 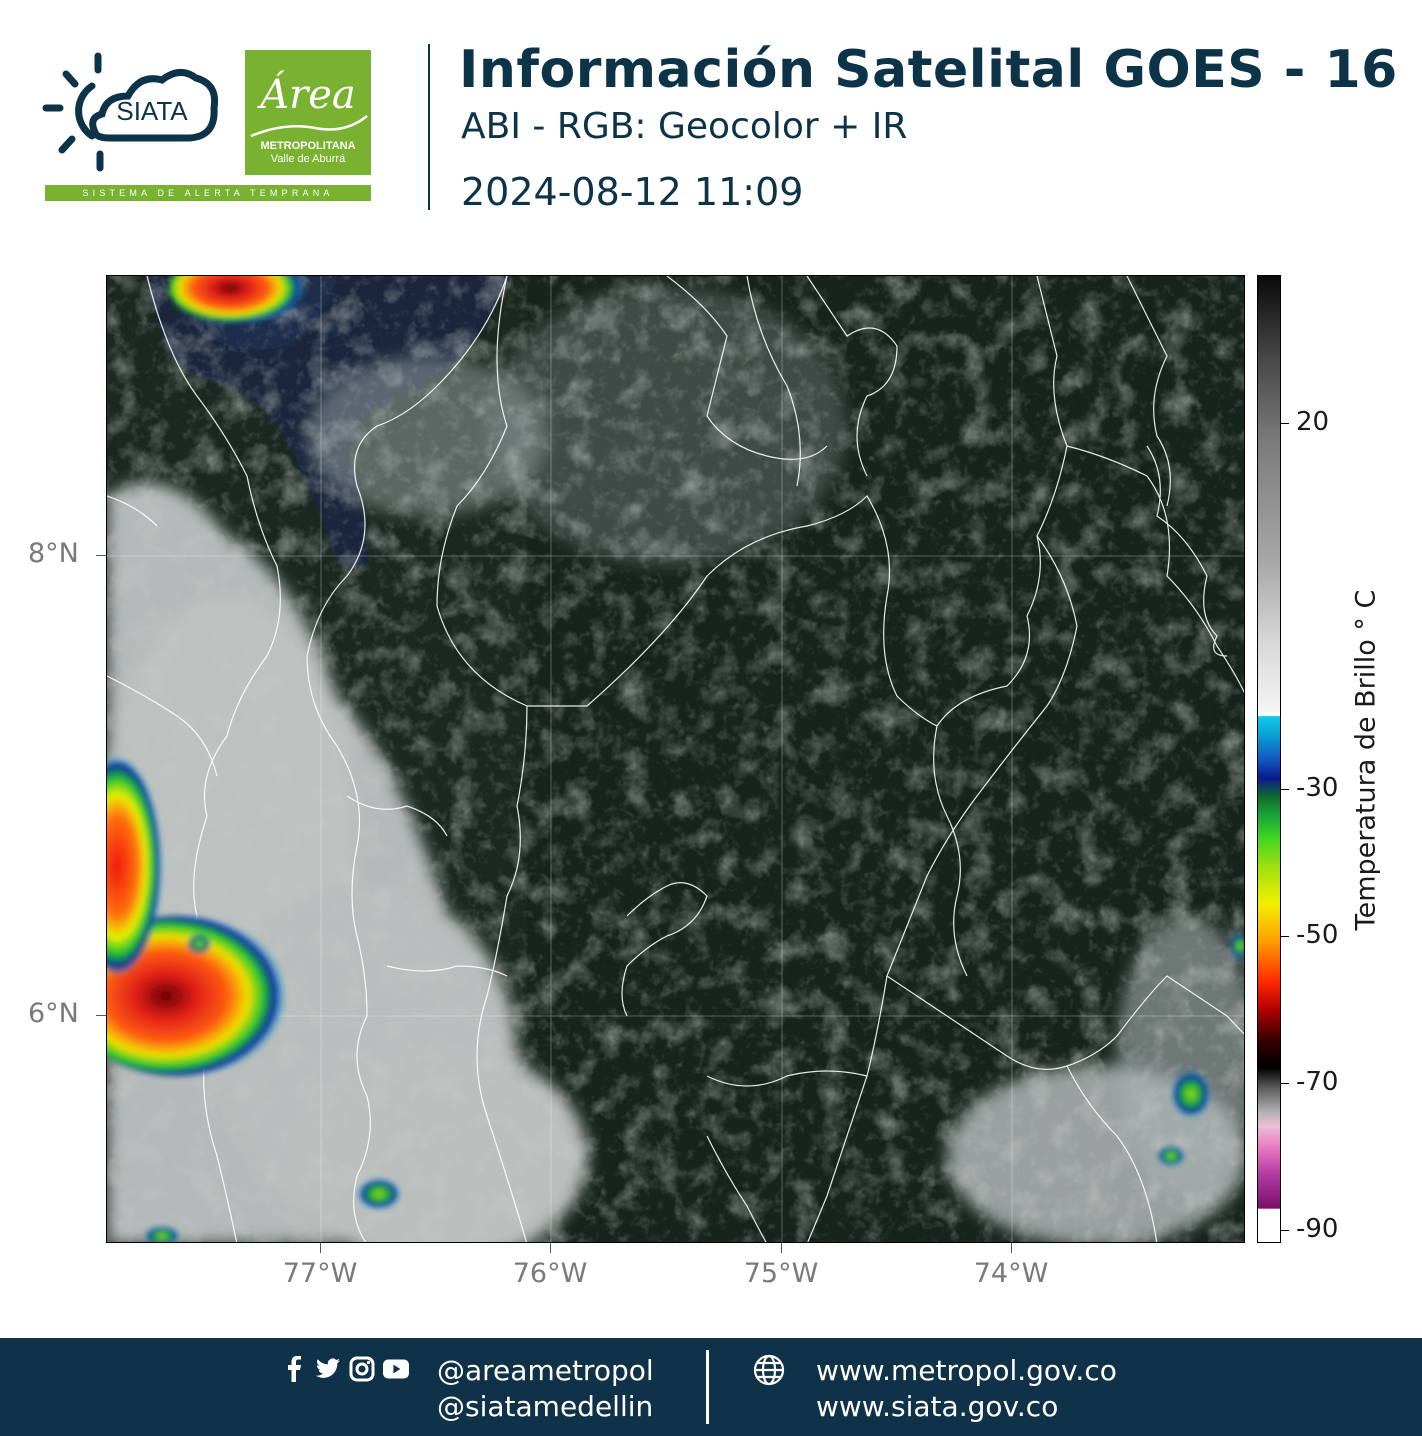 What do you see at coordinates (545, 1370) in the screenshot?
I see `social-handle-areametropol: @areametropol` at bounding box center [545, 1370].